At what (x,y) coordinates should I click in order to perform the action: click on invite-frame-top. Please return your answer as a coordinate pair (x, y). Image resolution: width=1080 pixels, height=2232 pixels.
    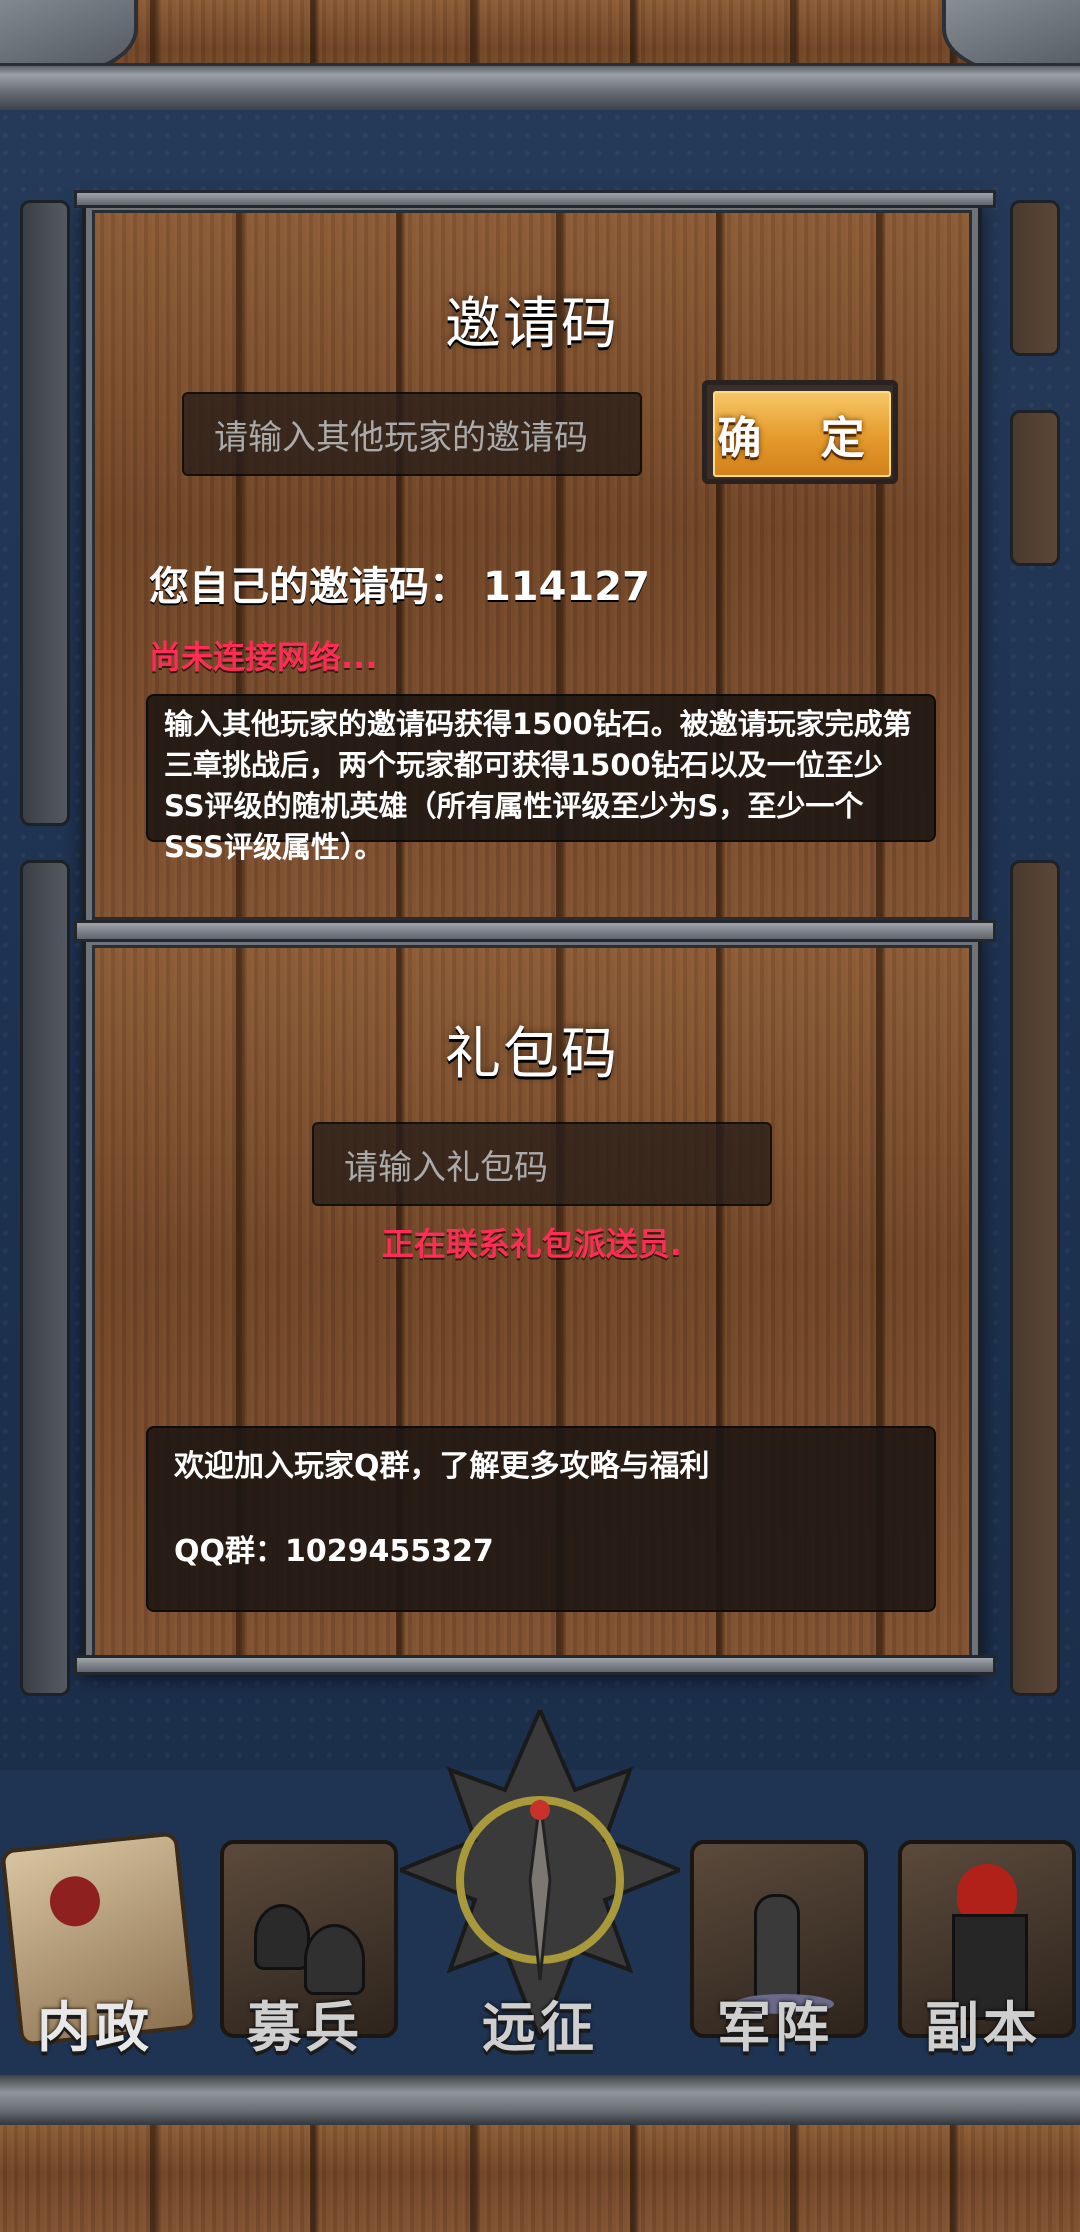
    Looking at the image, I should click on (535, 199).